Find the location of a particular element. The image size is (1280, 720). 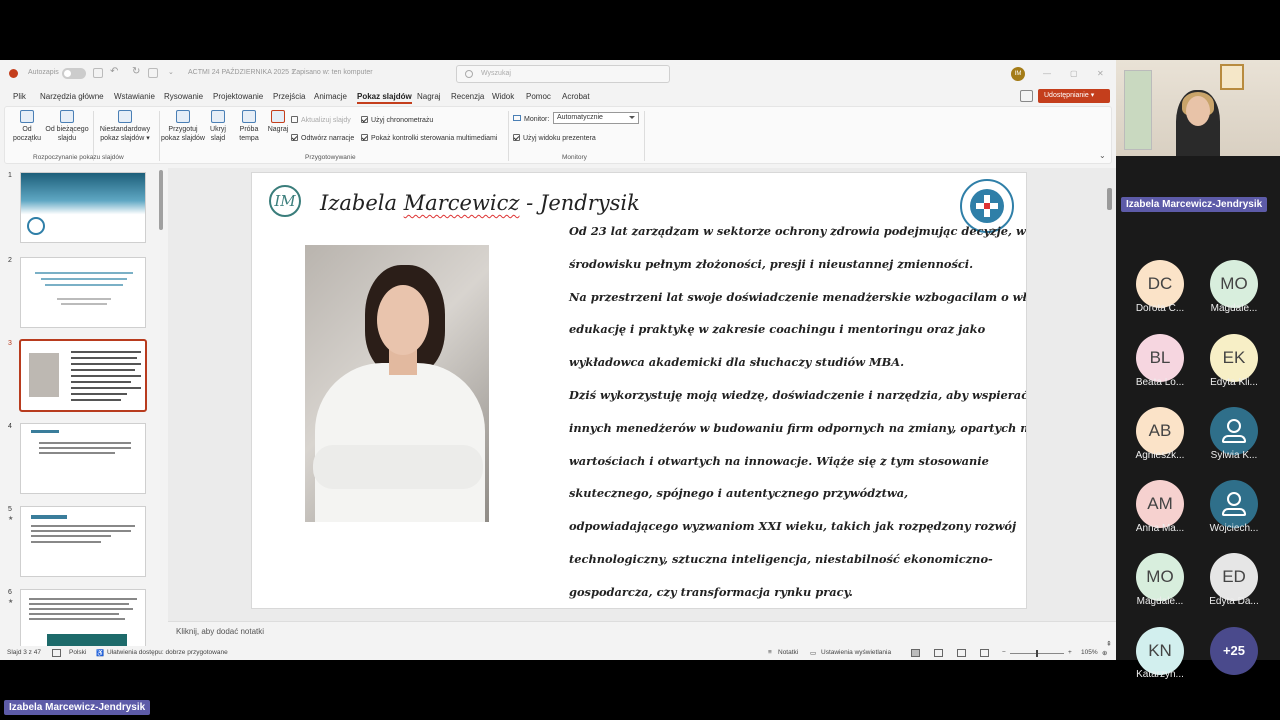

file-name: ACTMI 24 PAŹDZIERNIKA 2025 1 is located at coordinates (241, 72).